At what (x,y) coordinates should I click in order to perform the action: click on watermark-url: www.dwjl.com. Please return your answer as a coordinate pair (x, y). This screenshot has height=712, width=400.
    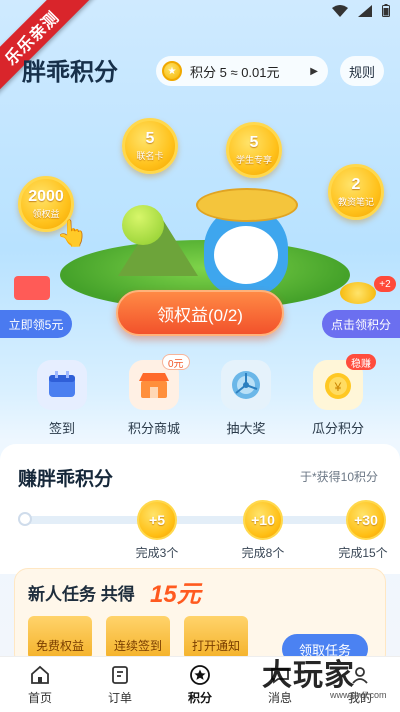
    Looking at the image, I should click on (358, 695).